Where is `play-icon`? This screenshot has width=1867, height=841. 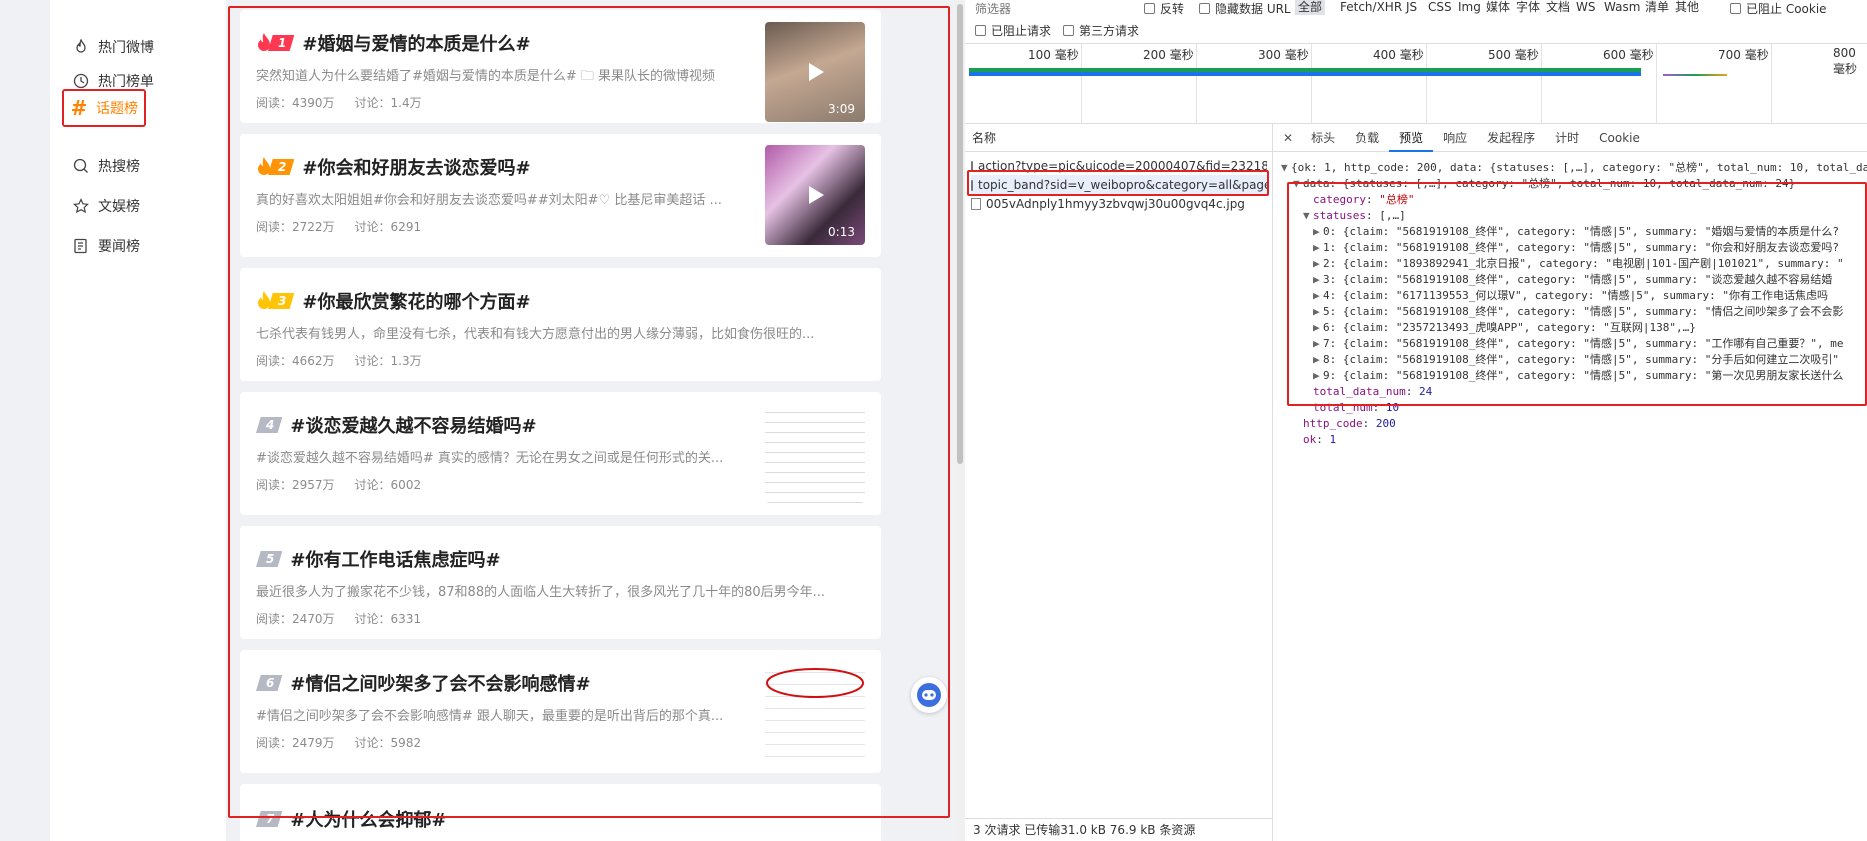 play-icon is located at coordinates (816, 72).